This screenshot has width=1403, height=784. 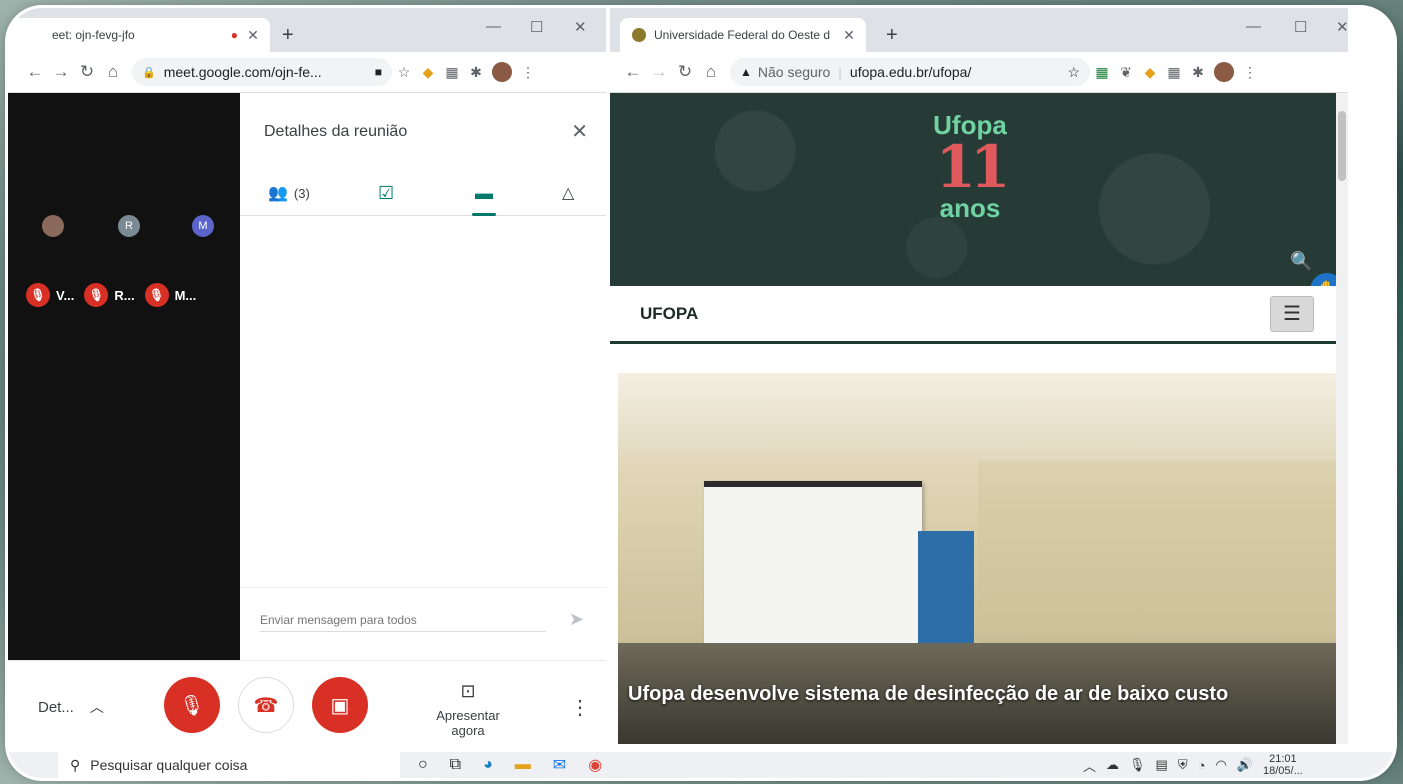 What do you see at coordinates (1112, 765) in the screenshot?
I see `onedrive-icon: ☁` at bounding box center [1112, 765].